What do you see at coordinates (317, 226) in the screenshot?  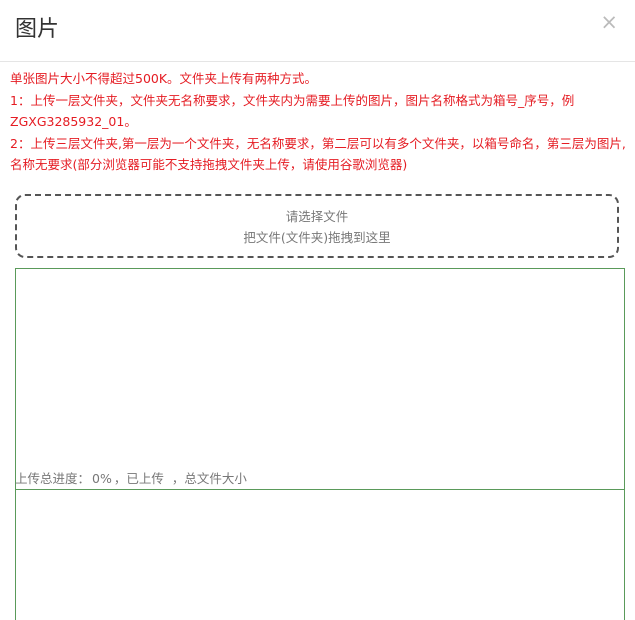 I see `file-dropzone: 请选择文件 把文件(文件夹)拖拽到这里` at bounding box center [317, 226].